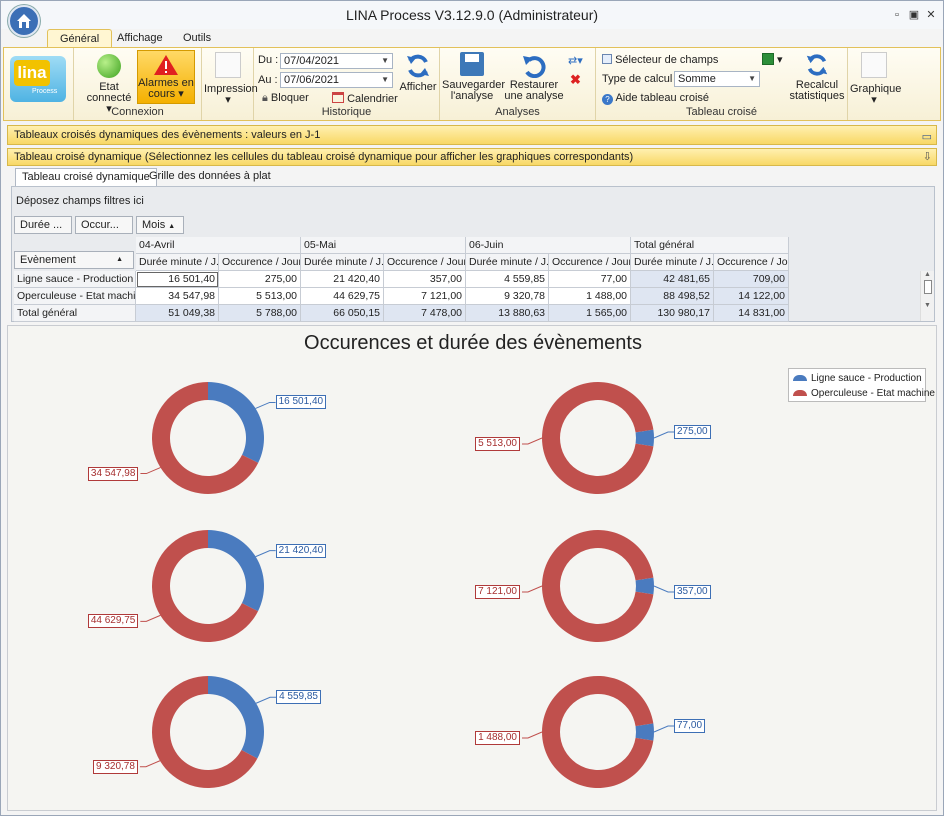  Describe the element at coordinates (231, 79) in the screenshot. I see `impression-button: Impression ▾` at that location.